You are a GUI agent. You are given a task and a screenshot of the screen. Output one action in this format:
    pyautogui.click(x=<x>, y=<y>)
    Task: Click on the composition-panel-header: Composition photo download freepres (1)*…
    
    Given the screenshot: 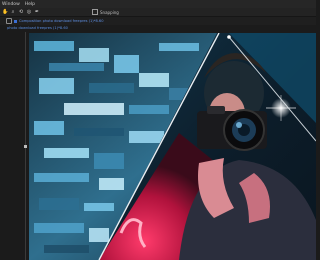 What is the action you would take?
    pyautogui.click(x=158, y=21)
    